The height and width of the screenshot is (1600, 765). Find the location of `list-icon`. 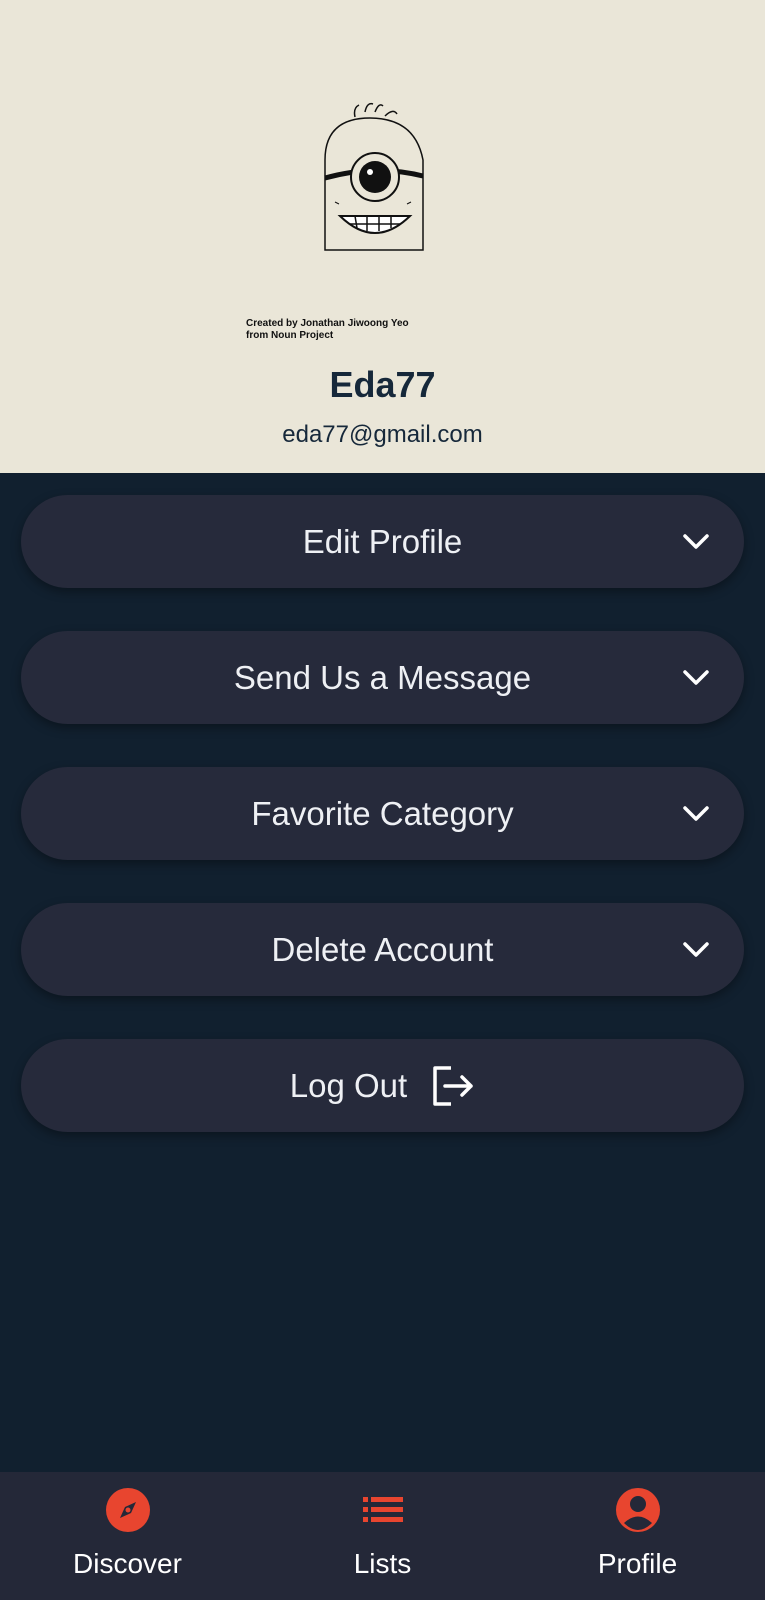

list-icon is located at coordinates (382, 1509).